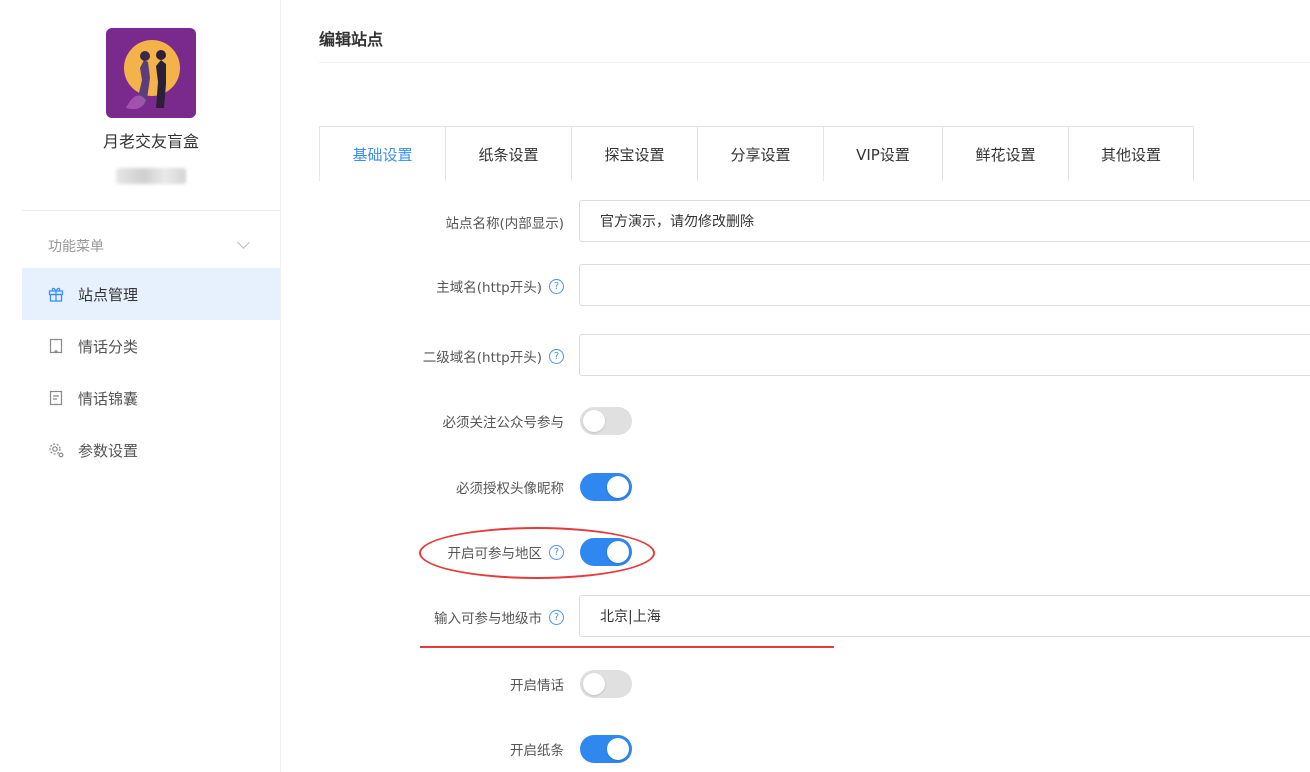 The image size is (1310, 772). What do you see at coordinates (944, 355) in the screenshot?
I see `sub-domain-field` at bounding box center [944, 355].